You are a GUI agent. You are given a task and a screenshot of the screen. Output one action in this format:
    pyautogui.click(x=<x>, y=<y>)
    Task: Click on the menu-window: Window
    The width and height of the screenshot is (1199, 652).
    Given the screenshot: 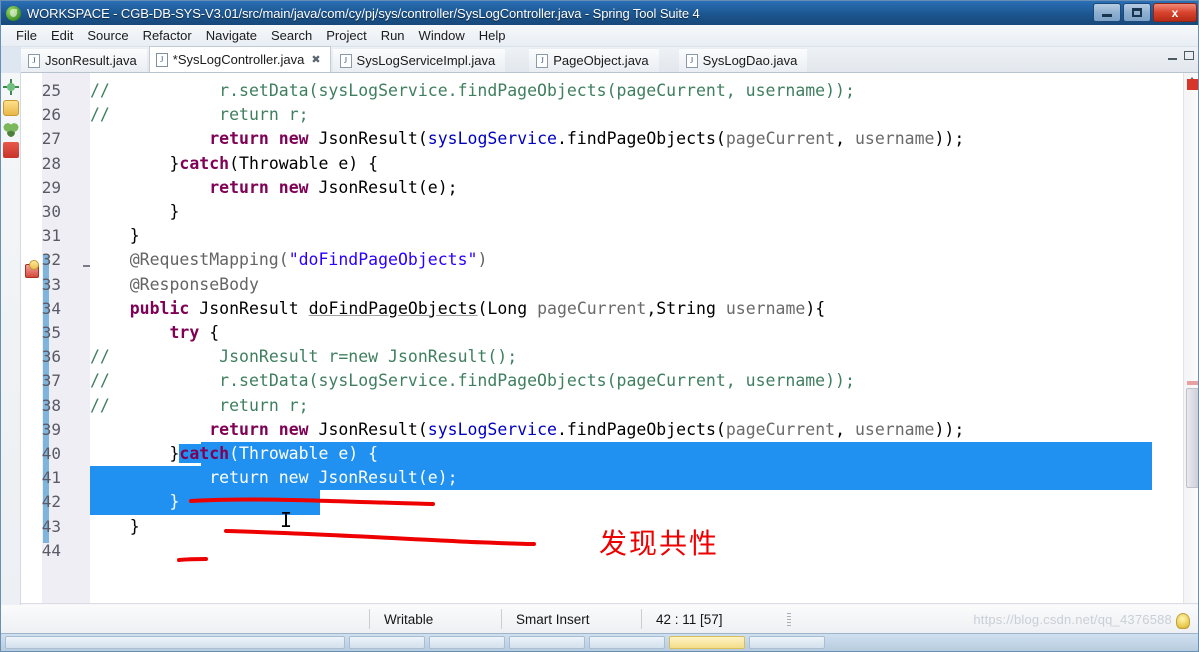 What is the action you would take?
    pyautogui.click(x=442, y=35)
    